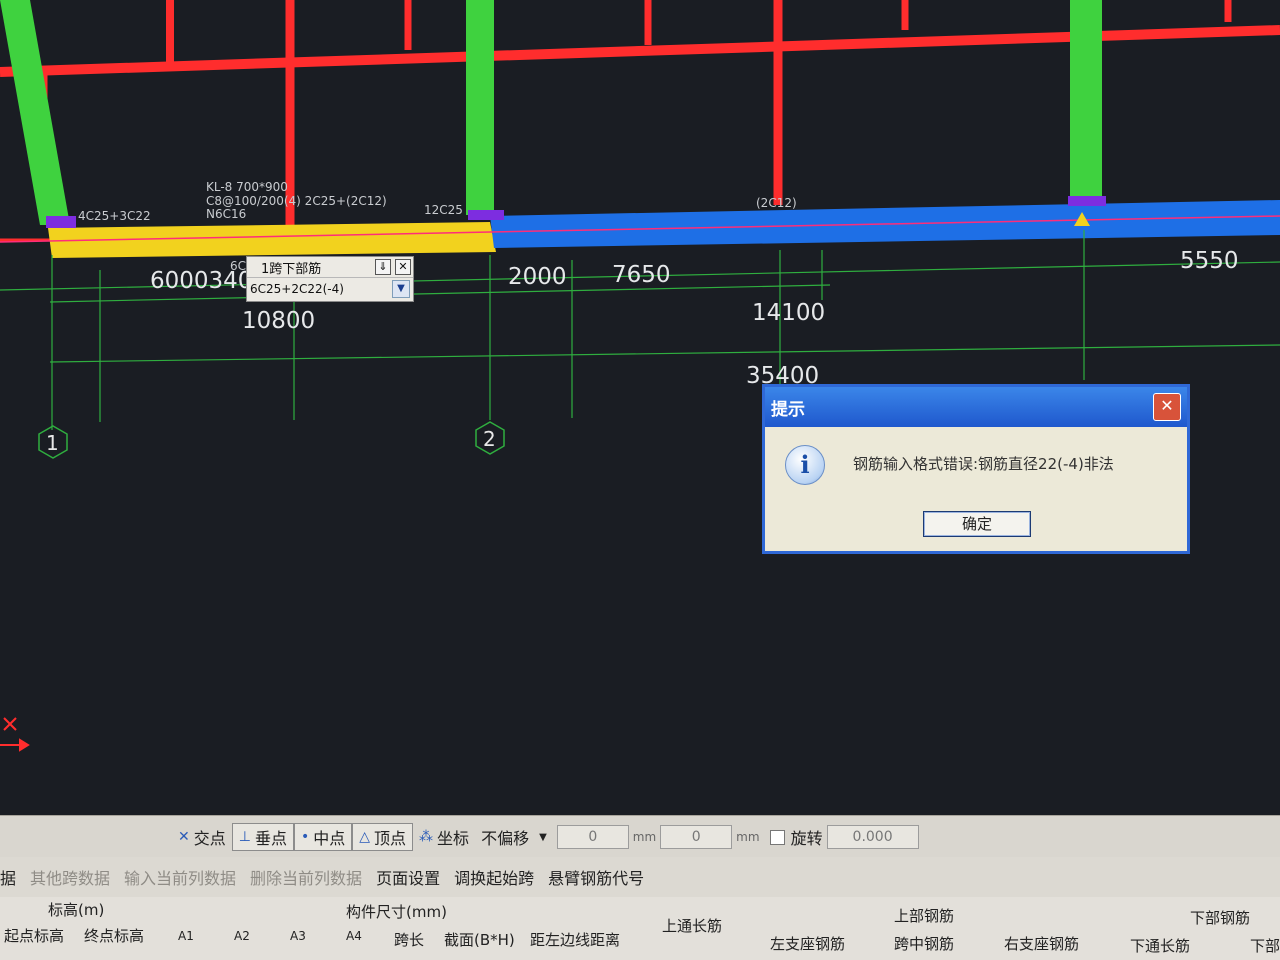  I want to click on y-unit: mm, so click(748, 837).